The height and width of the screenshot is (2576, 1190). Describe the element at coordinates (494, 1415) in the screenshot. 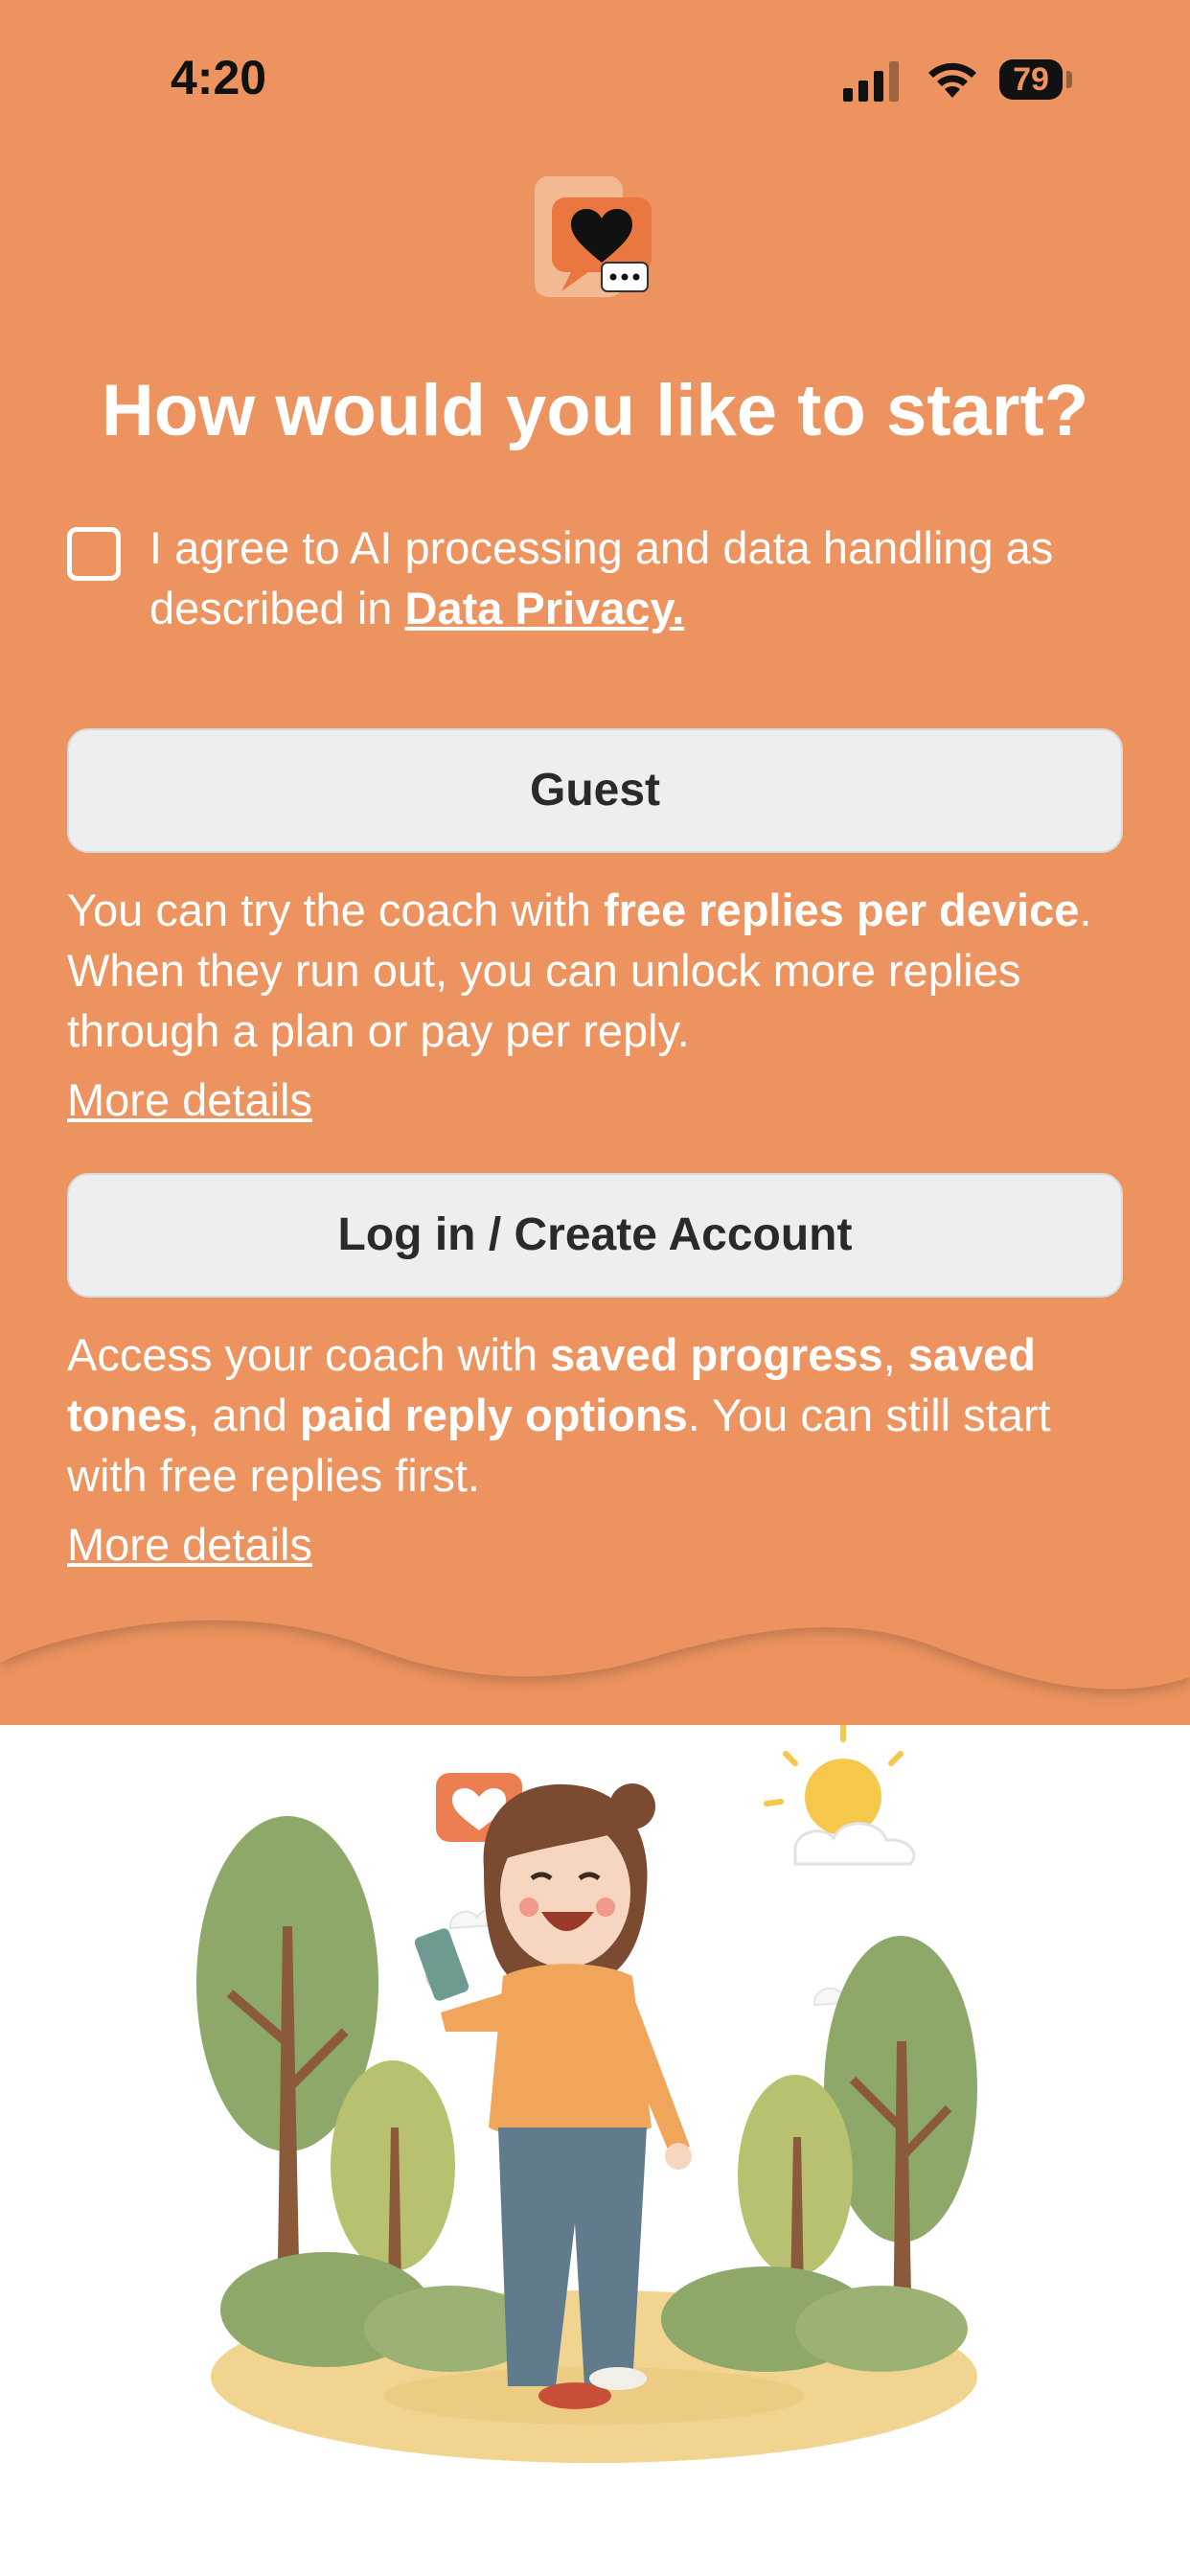

I see `account-desc-bold-3: paid reply options` at that location.